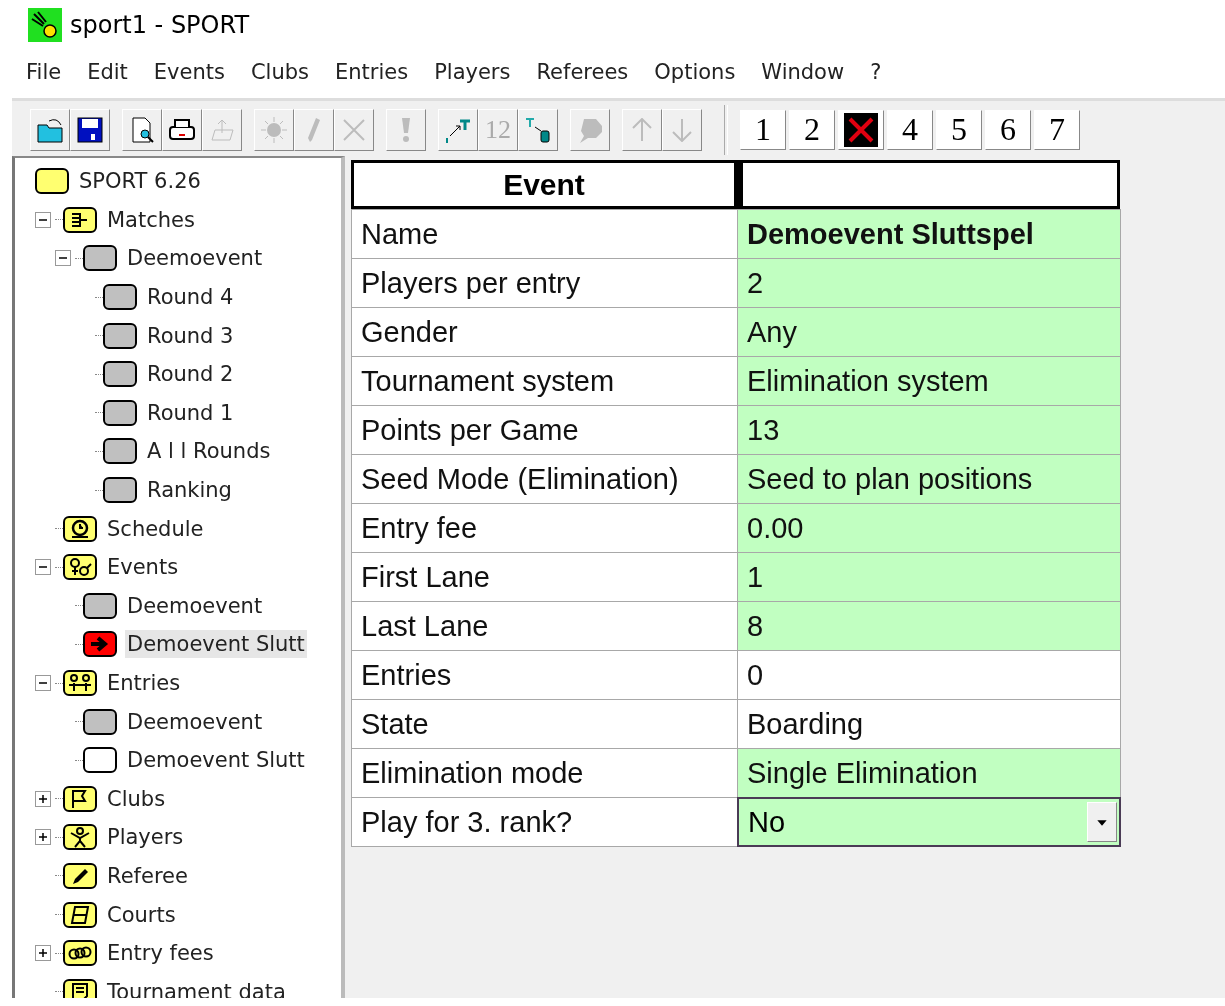  What do you see at coordinates (544, 822) in the screenshot?
I see `row-label: Play for 3. rank?` at bounding box center [544, 822].